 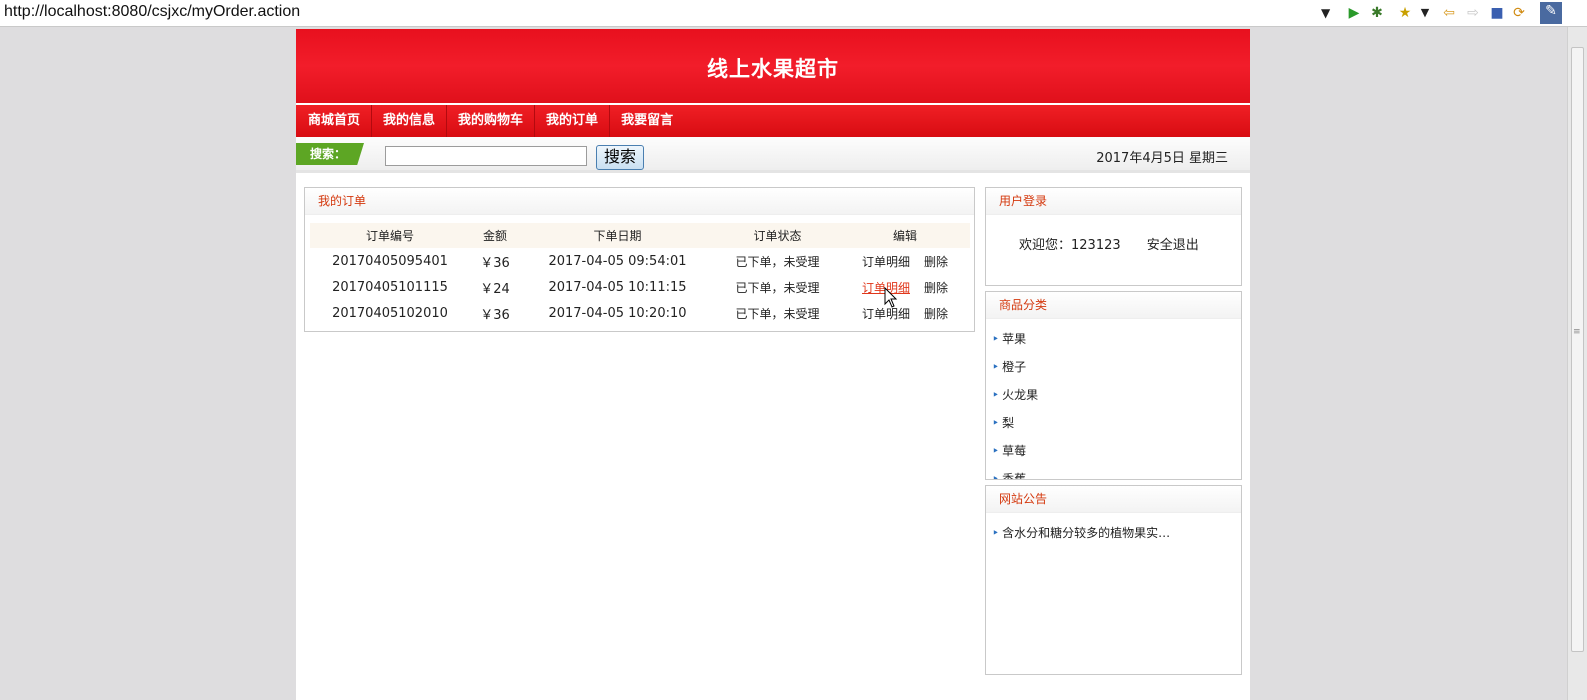 What do you see at coordinates (1425, 13) in the screenshot?
I see `menu-arrow-icon: ▼` at bounding box center [1425, 13].